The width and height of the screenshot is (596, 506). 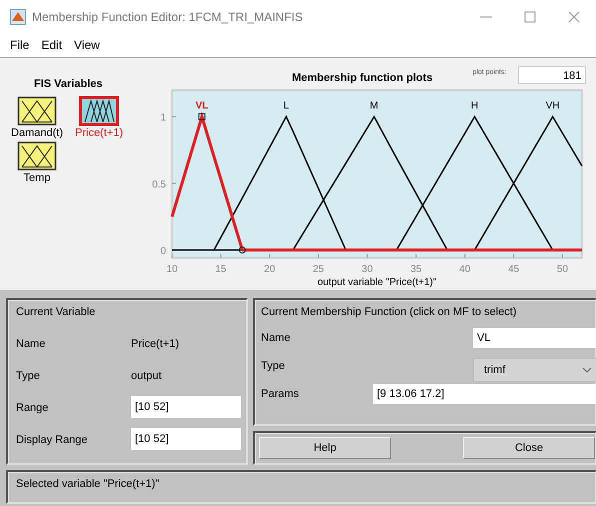 I want to click on x-tick-label: 10, so click(x=172, y=269).